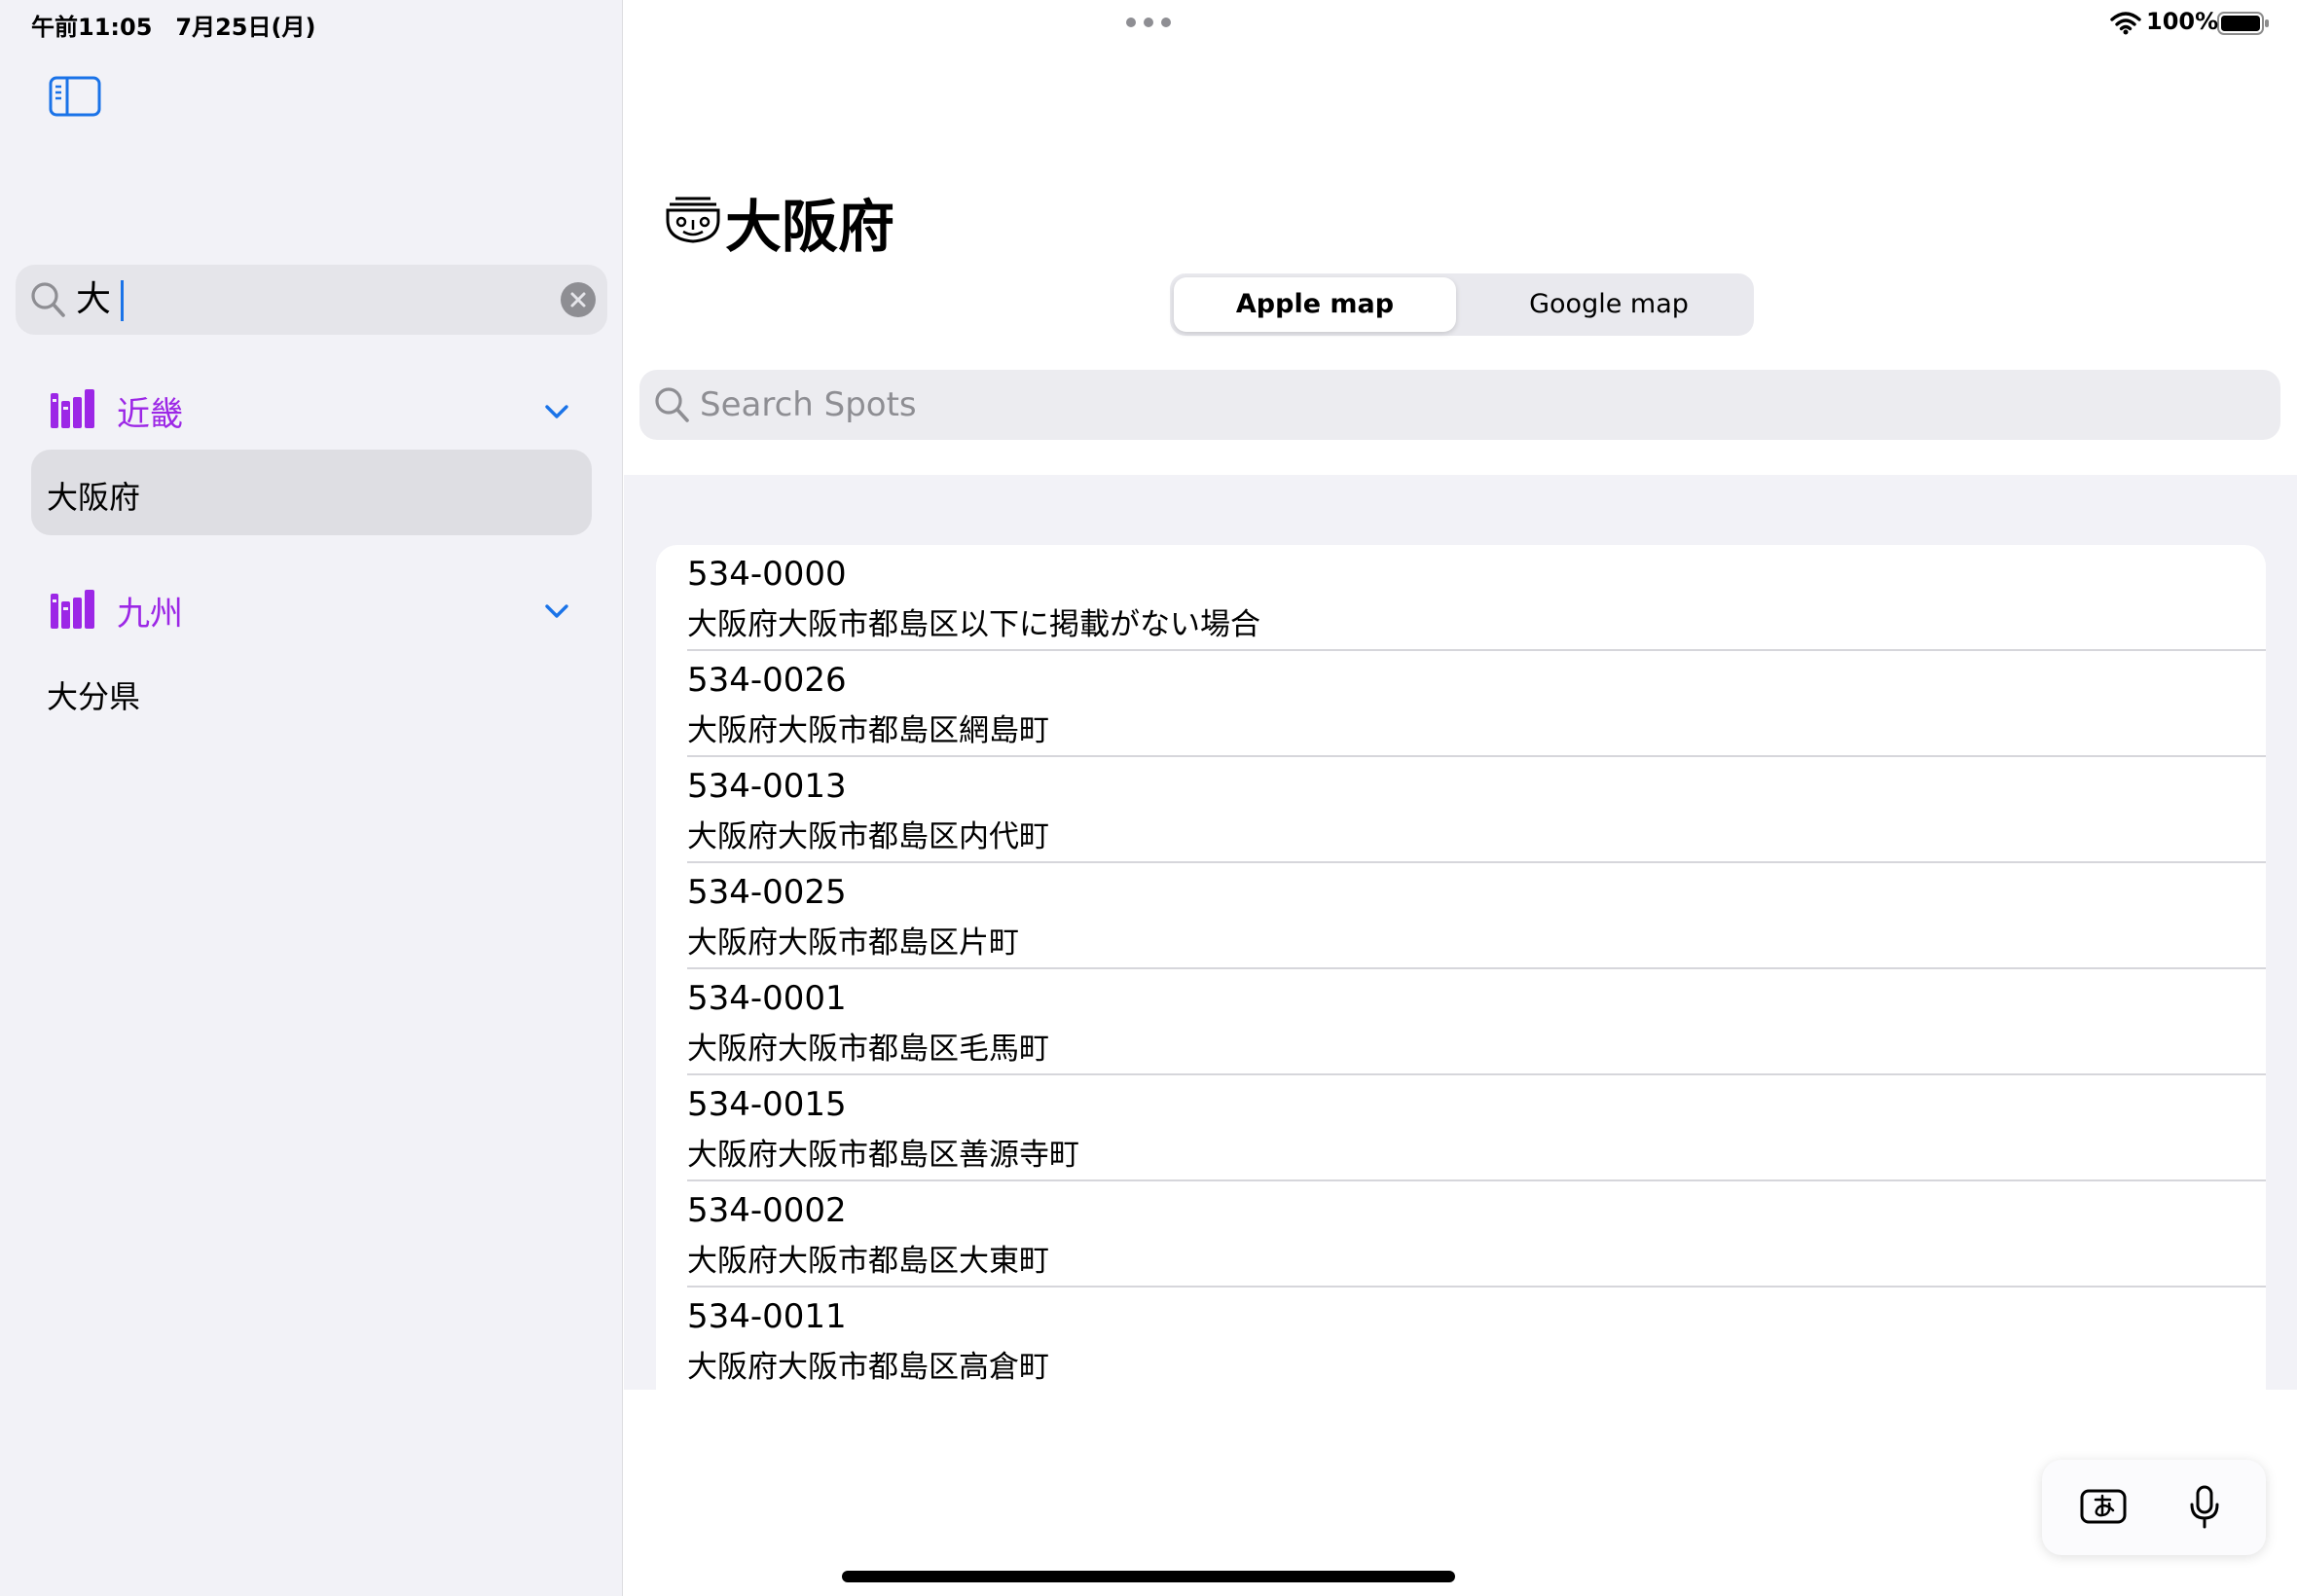 The image size is (2297, 1596). I want to click on address: 大阪府大阪市都島区善源寺町, so click(883, 1155).